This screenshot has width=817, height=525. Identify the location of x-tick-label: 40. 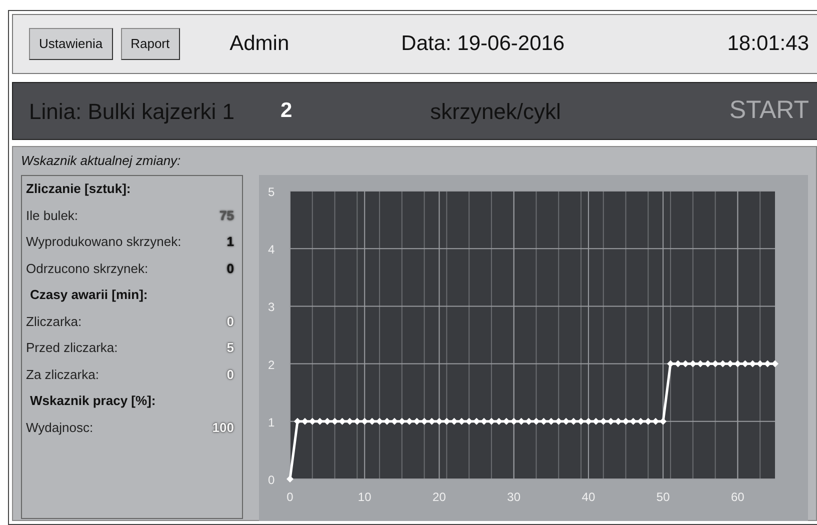
(589, 497).